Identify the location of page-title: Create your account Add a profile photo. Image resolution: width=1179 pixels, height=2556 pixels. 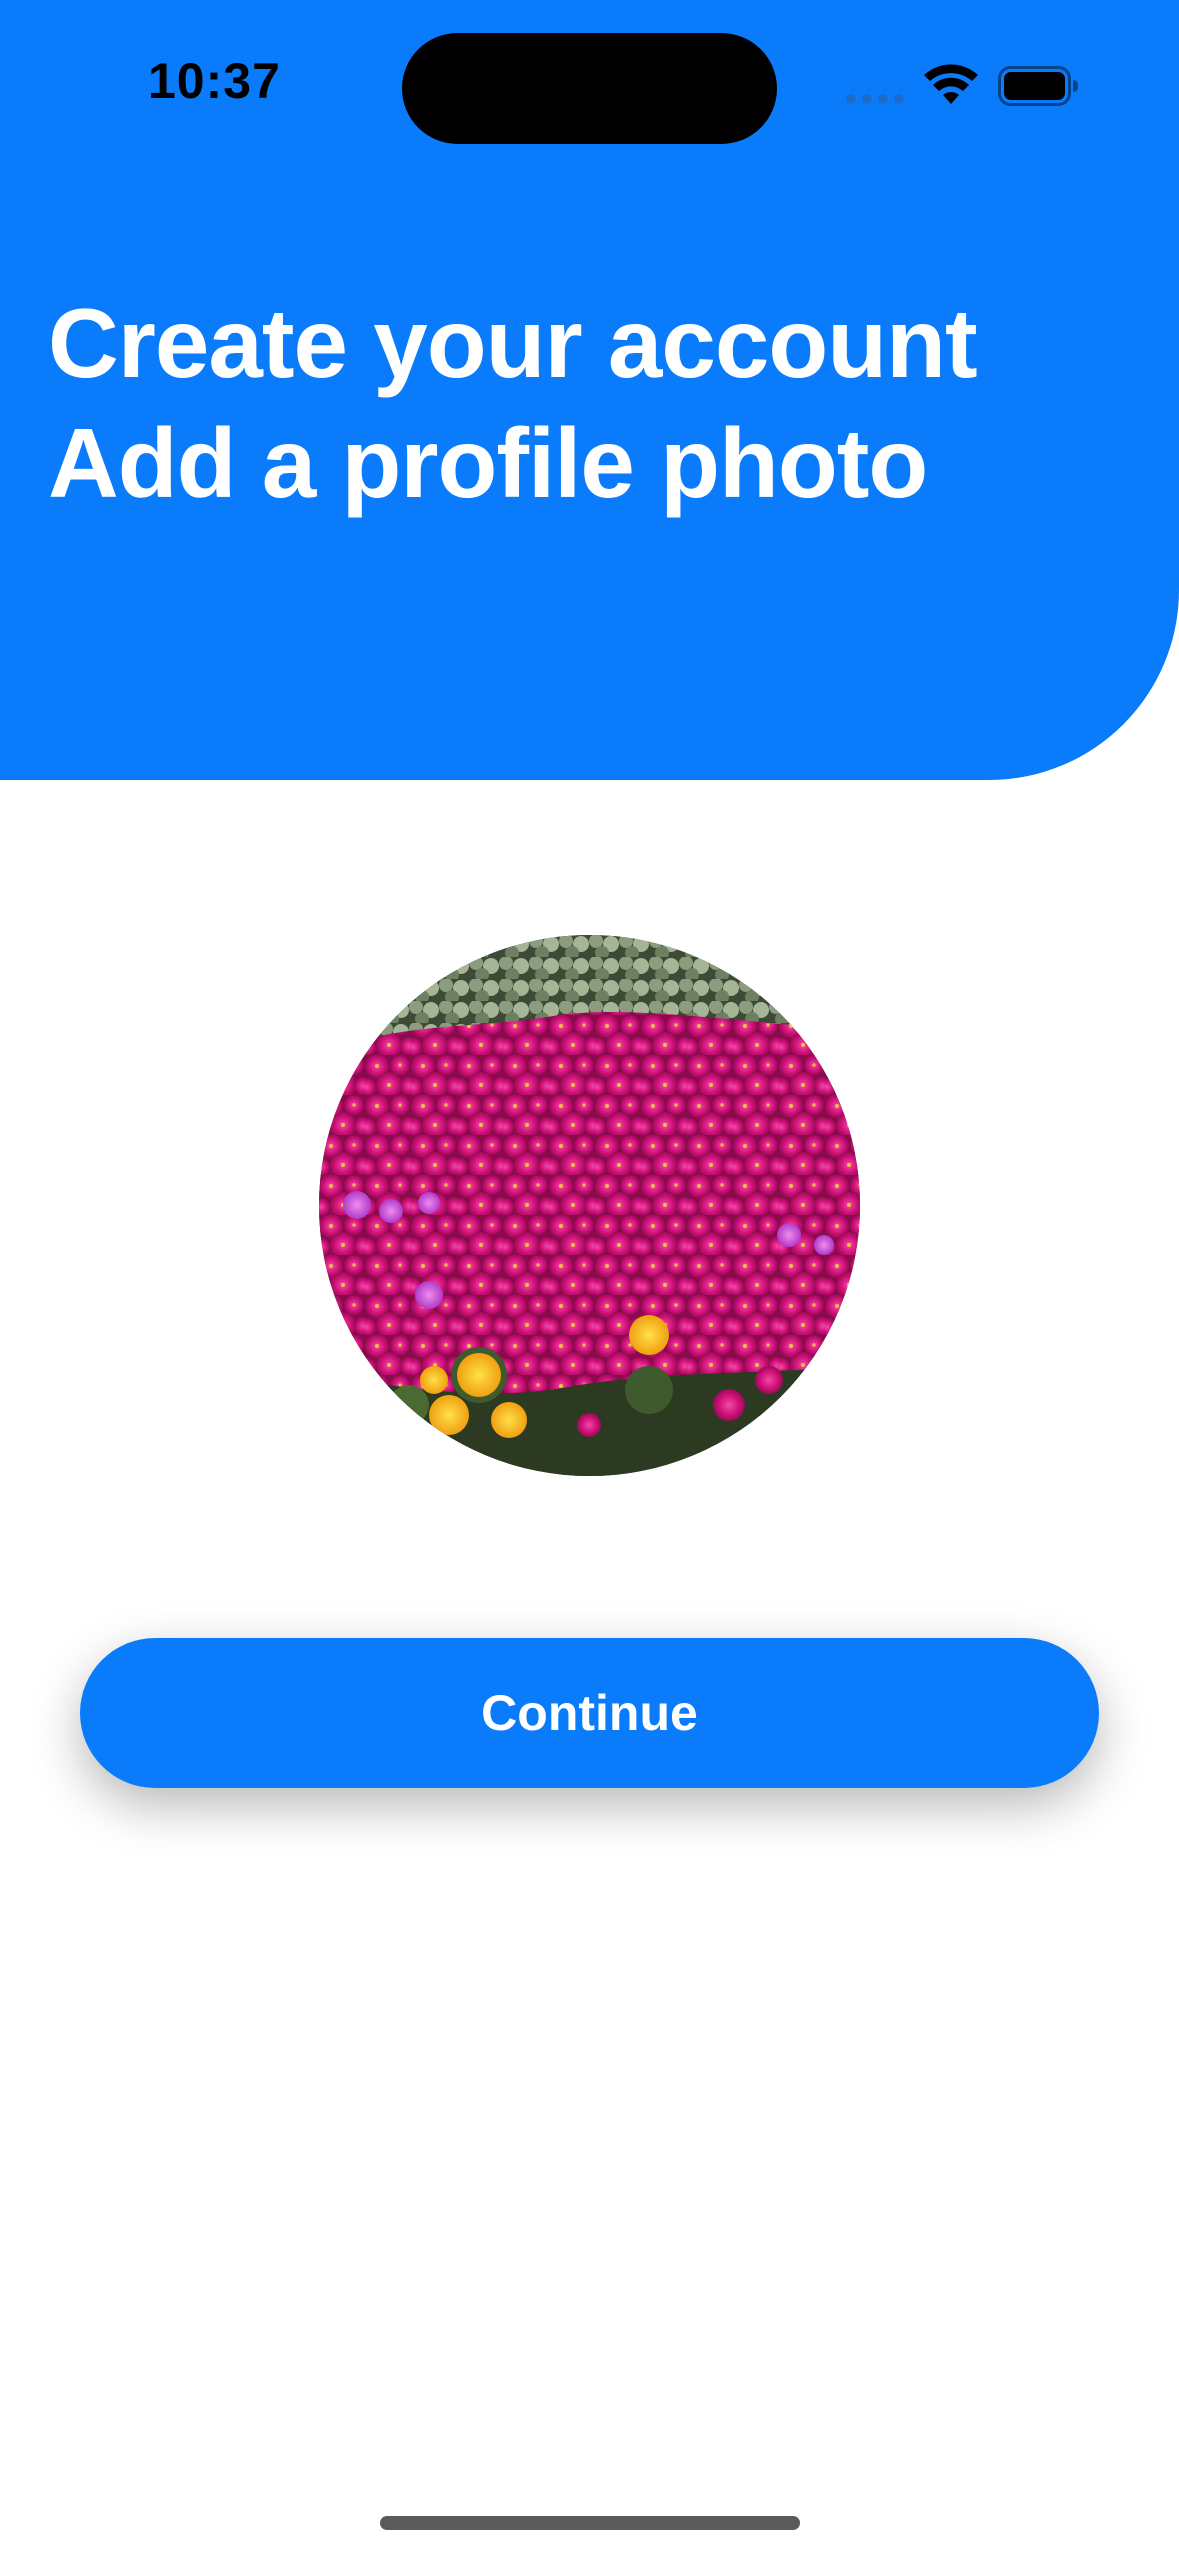
(513, 403).